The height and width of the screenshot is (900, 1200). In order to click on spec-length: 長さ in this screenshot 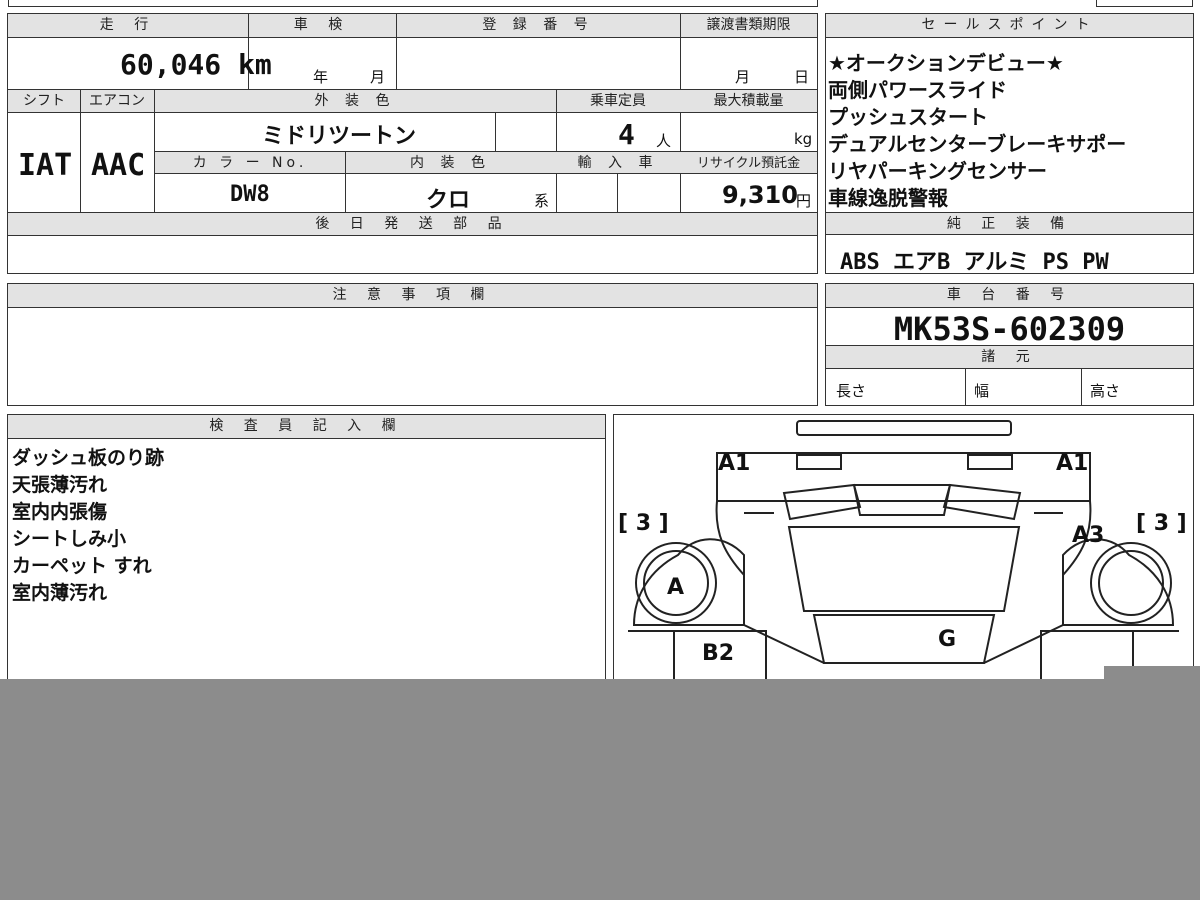, I will do `click(851, 391)`.